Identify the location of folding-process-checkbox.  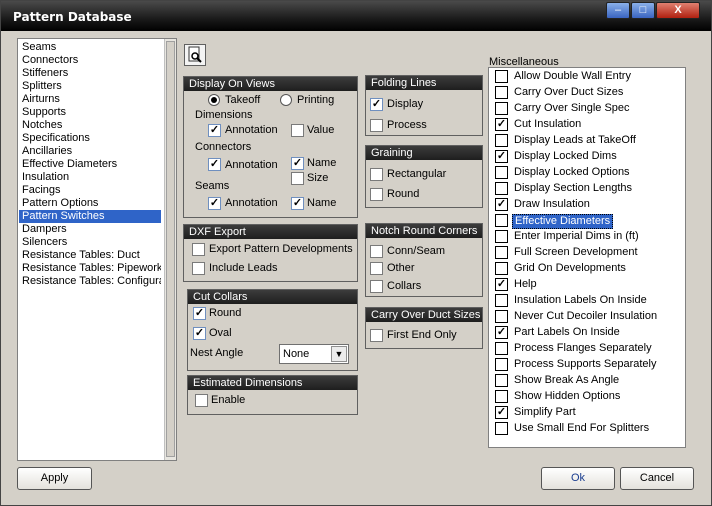
(376, 125).